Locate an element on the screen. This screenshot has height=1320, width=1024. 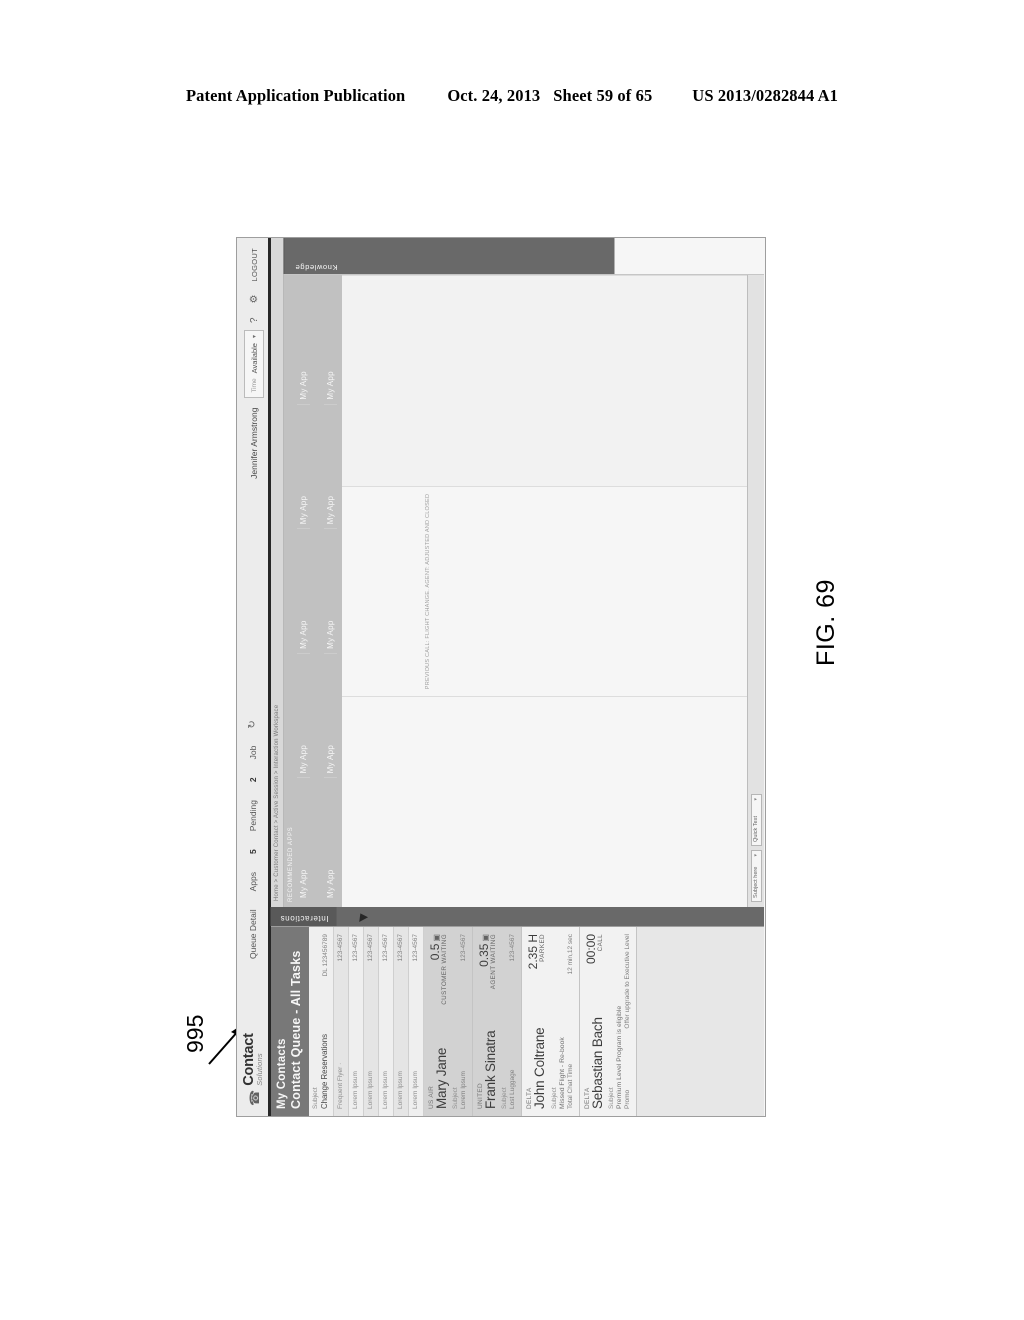
nav-item-pending: Pending is located at coordinates (253, 815).